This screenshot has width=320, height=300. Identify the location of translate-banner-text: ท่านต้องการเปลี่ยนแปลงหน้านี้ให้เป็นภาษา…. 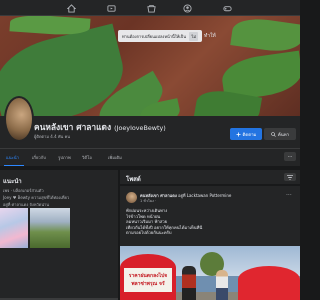
(154, 36).